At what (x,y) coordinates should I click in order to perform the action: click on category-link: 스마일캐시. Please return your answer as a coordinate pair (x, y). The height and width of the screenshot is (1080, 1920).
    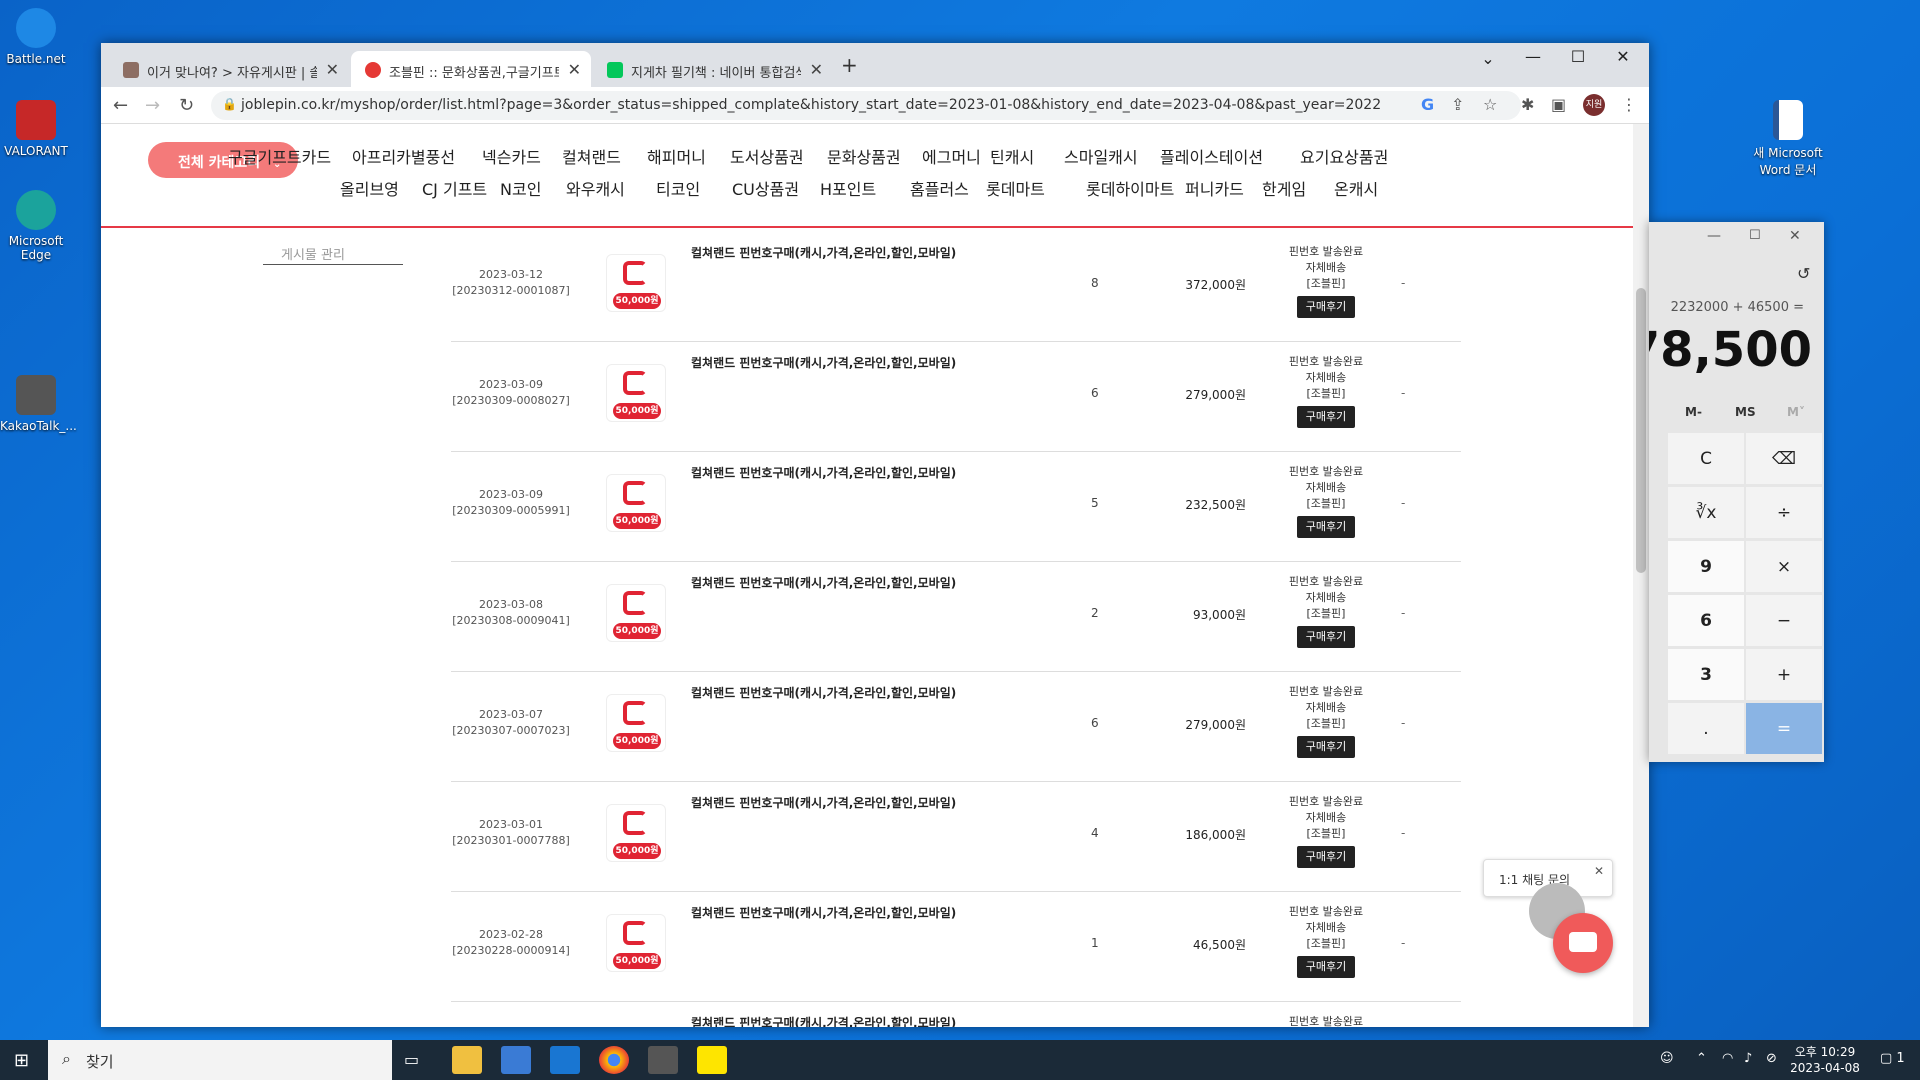
    Looking at the image, I should click on (1101, 156).